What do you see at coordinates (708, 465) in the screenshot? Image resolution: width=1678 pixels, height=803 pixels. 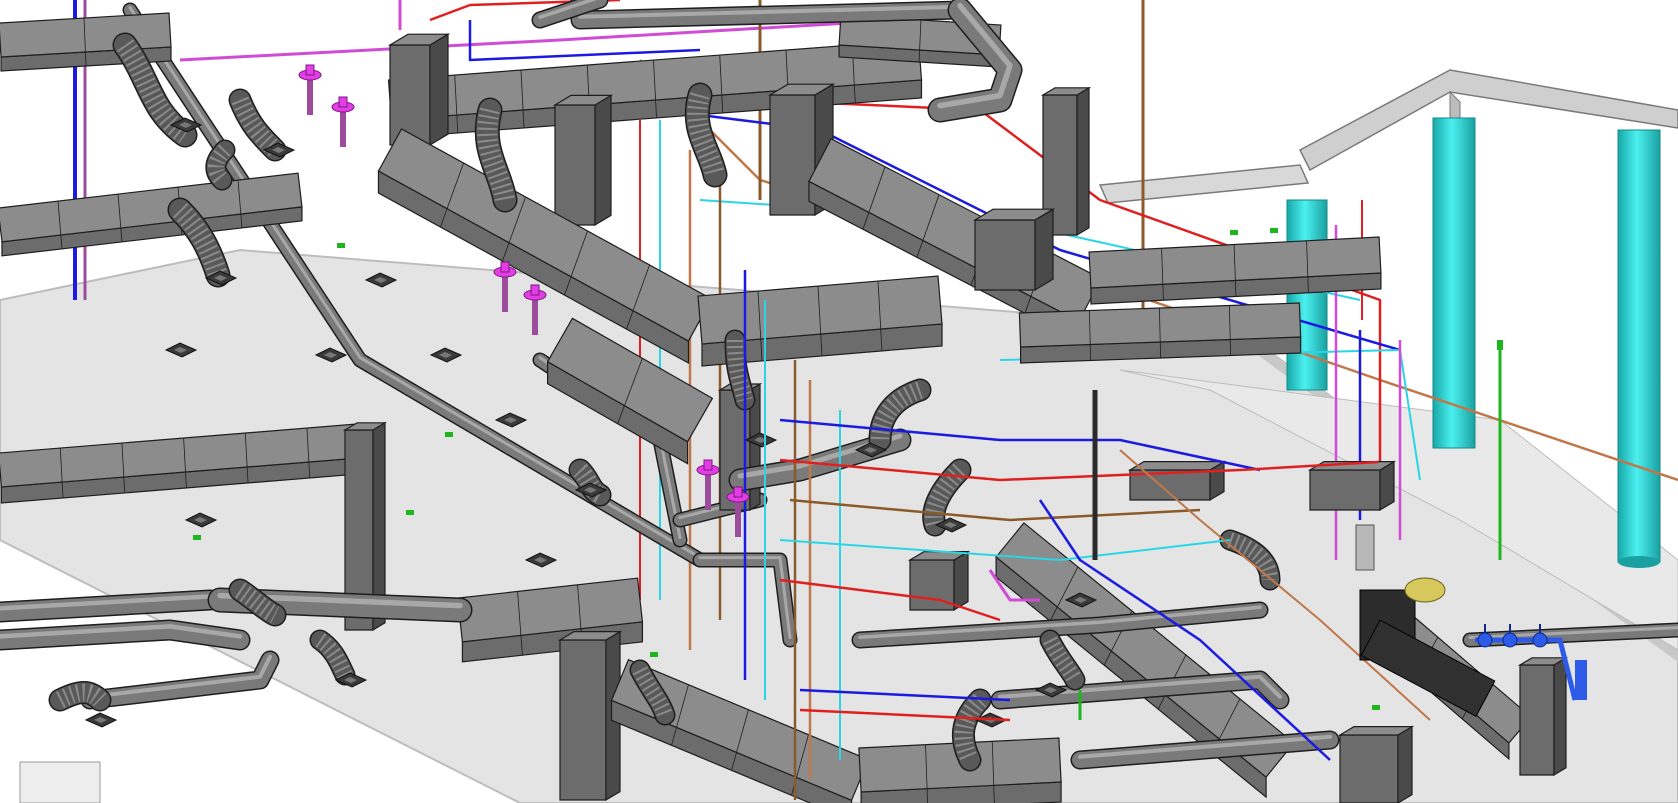 I see `sprinkler-head-5-deflector` at bounding box center [708, 465].